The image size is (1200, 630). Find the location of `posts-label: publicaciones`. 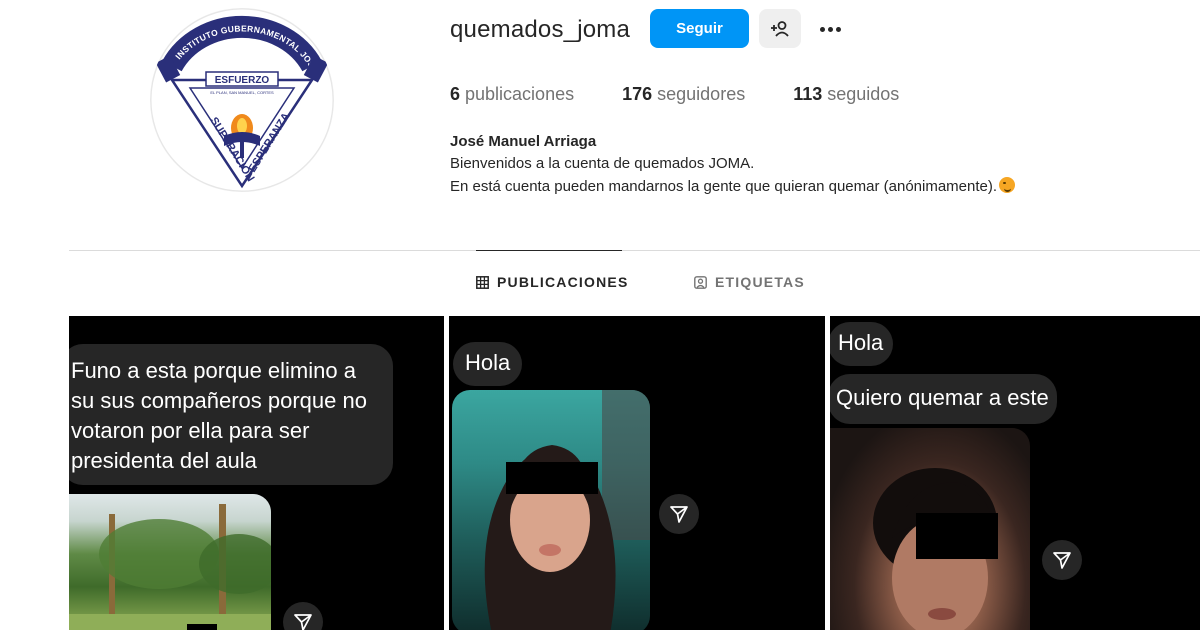

posts-label: publicaciones is located at coordinates (520, 94).